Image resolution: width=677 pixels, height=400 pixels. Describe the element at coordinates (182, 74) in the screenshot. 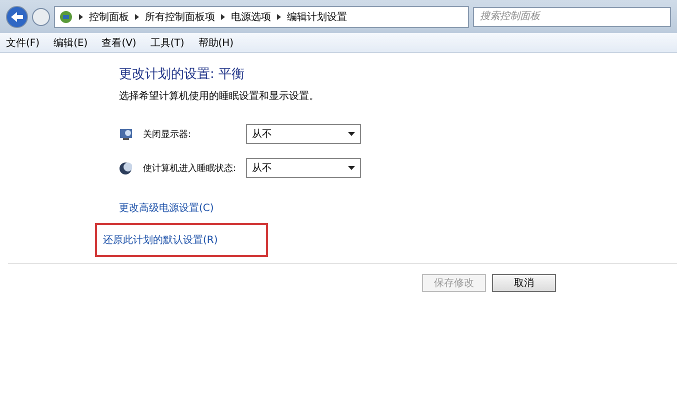

I see `page-heading: 更改计划的设置: 平衡` at that location.